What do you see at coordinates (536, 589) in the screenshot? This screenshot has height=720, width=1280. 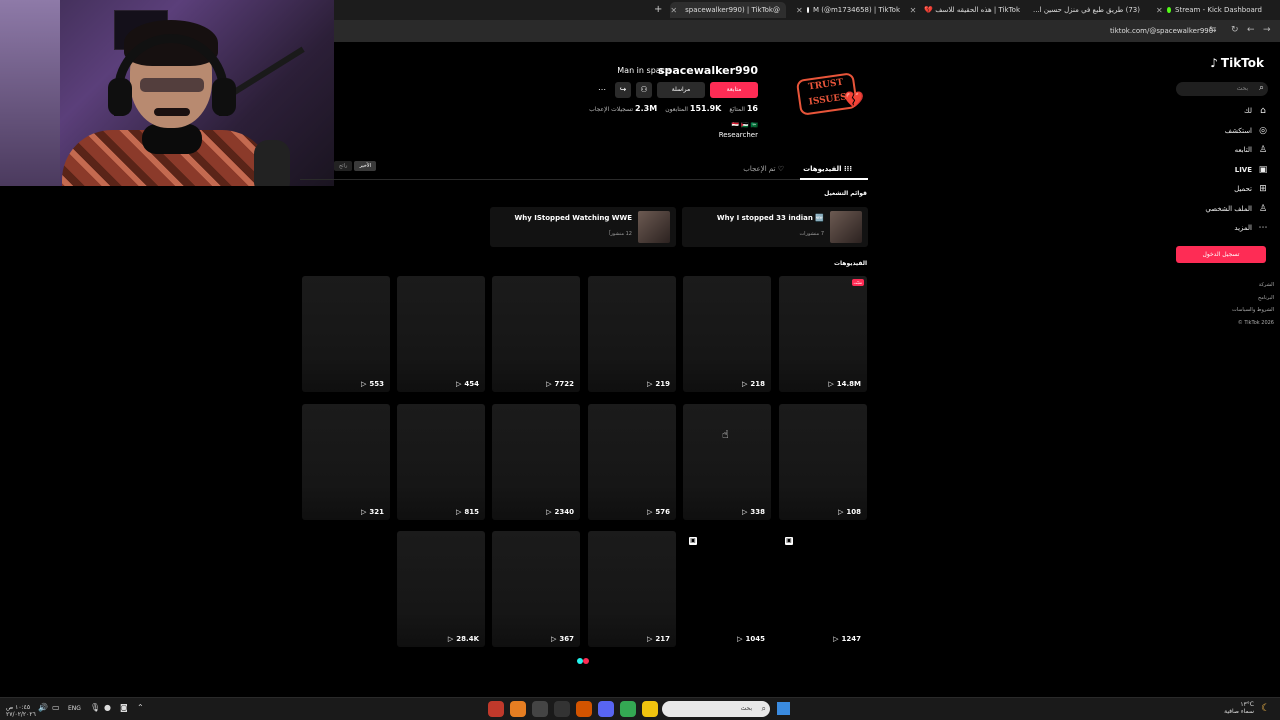 I see `video-card: ▷ 367` at bounding box center [536, 589].